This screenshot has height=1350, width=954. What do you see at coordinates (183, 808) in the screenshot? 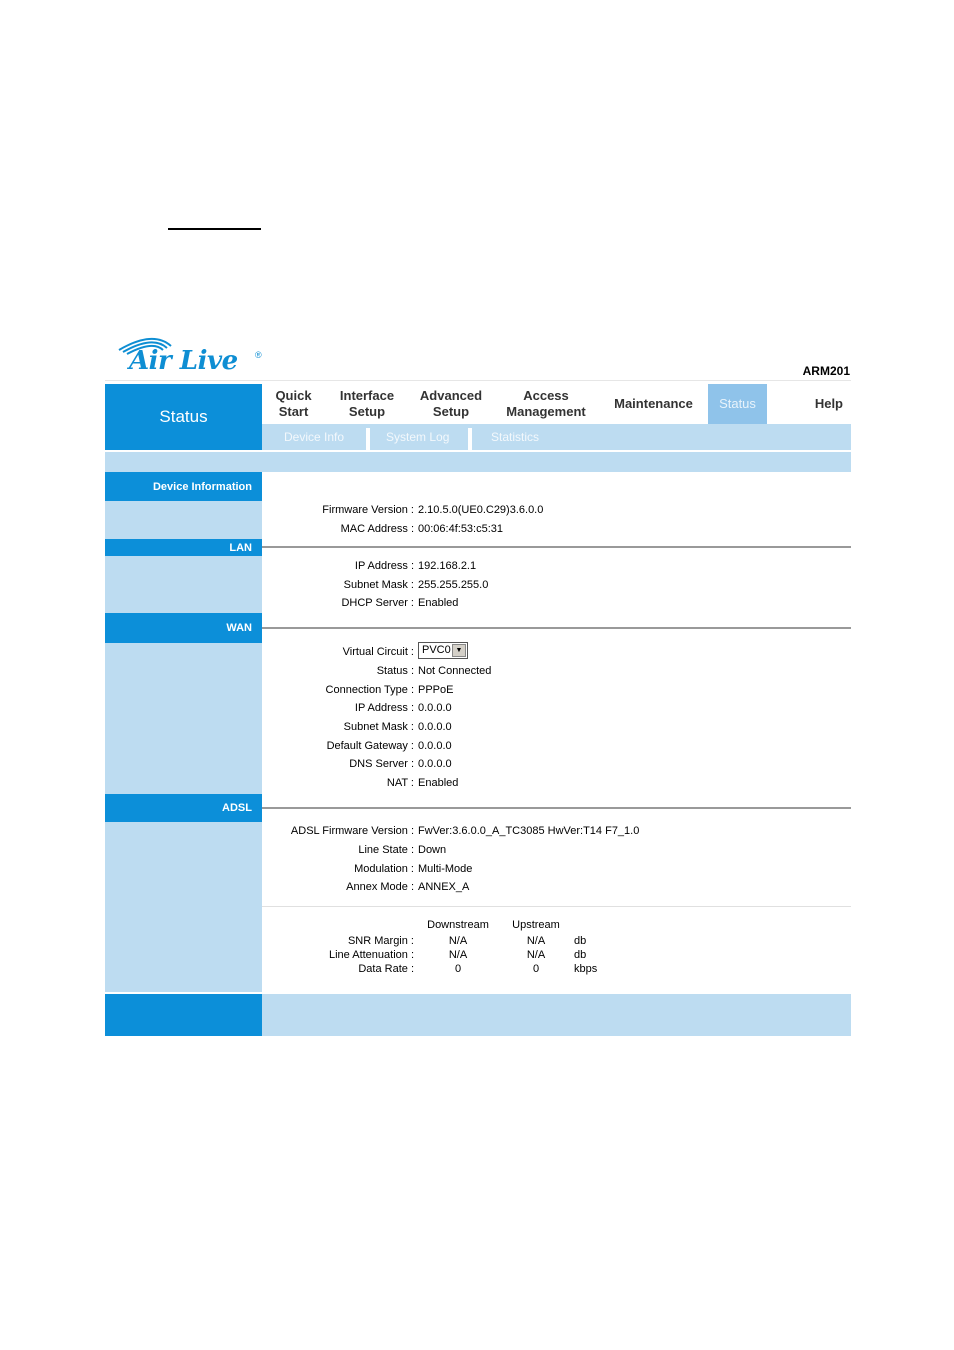
I see `section-adsl: ADSL` at bounding box center [183, 808].